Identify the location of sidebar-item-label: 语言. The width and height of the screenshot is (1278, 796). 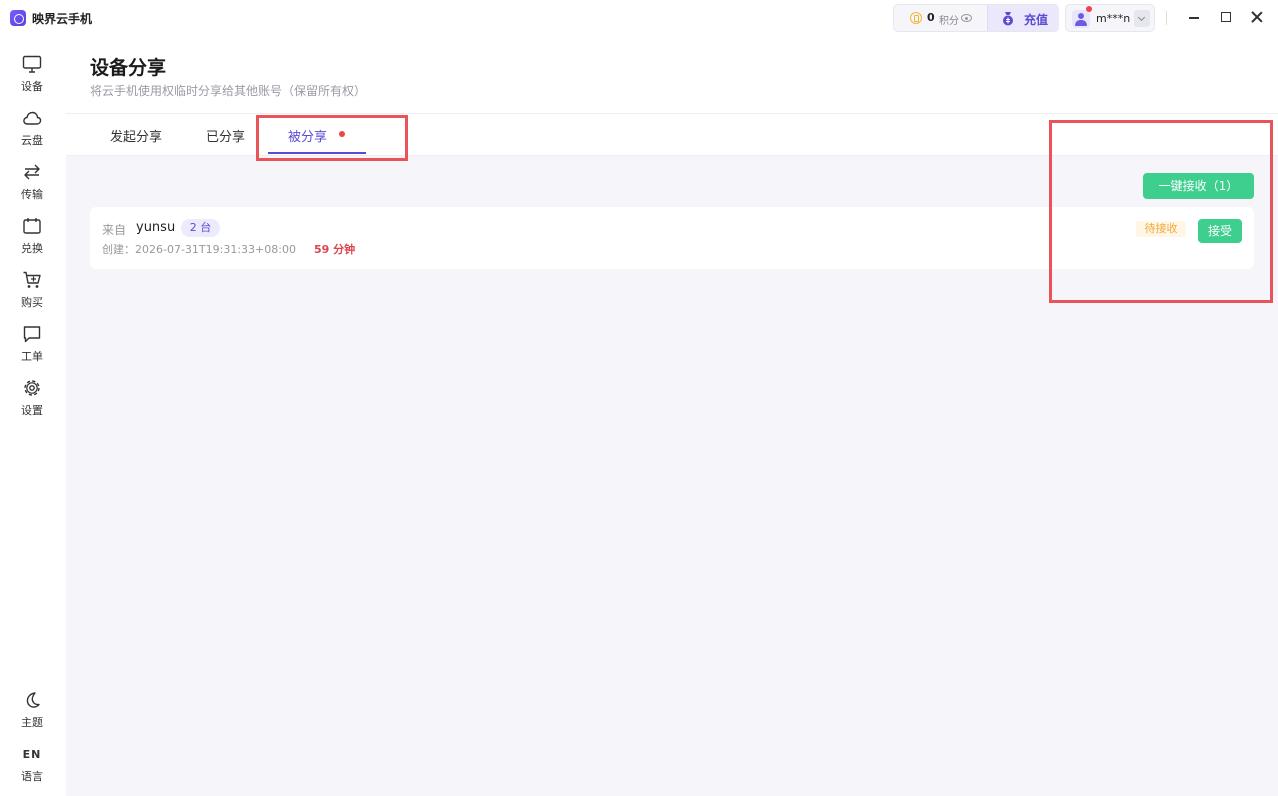
(32, 776).